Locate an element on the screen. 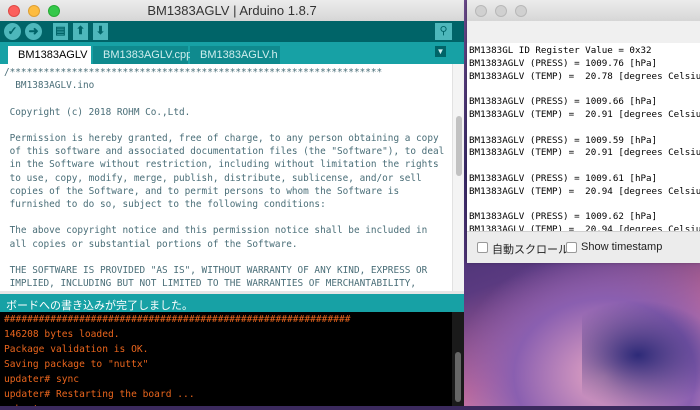 This screenshot has height=410, width=700. editor-scroll-thumb is located at coordinates (459, 146).